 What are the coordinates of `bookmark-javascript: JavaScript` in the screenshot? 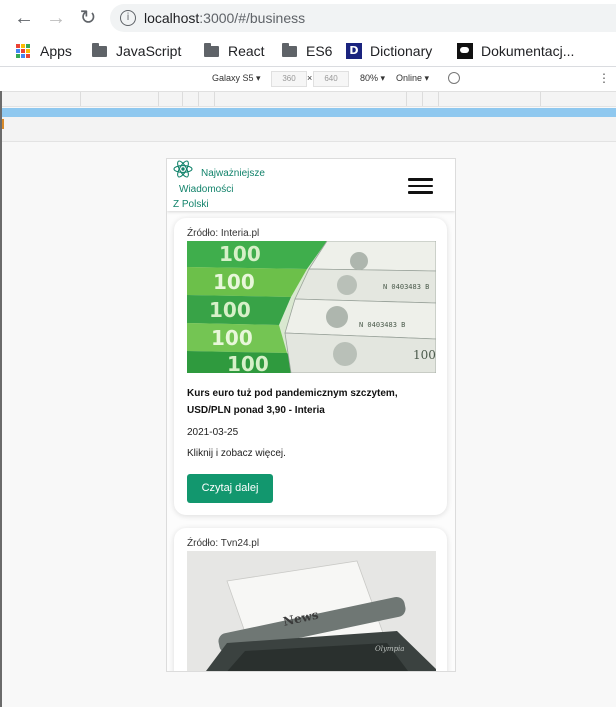 It's located at (136, 51).